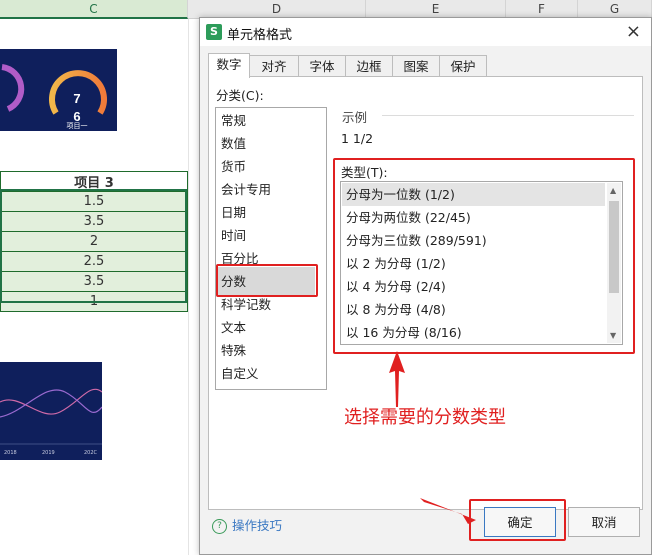 This screenshot has height=555, width=652. Describe the element at coordinates (633, 31) in the screenshot. I see `close-icon: ×` at that location.